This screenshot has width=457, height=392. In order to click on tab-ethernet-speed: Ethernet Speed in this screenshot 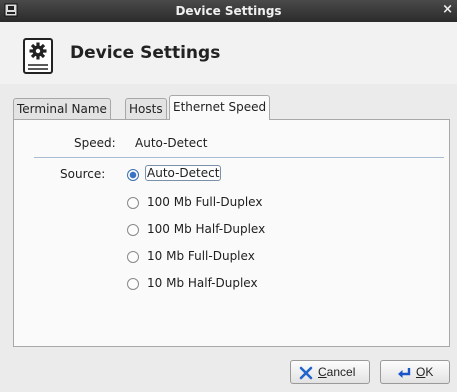, I will do `click(220, 107)`.